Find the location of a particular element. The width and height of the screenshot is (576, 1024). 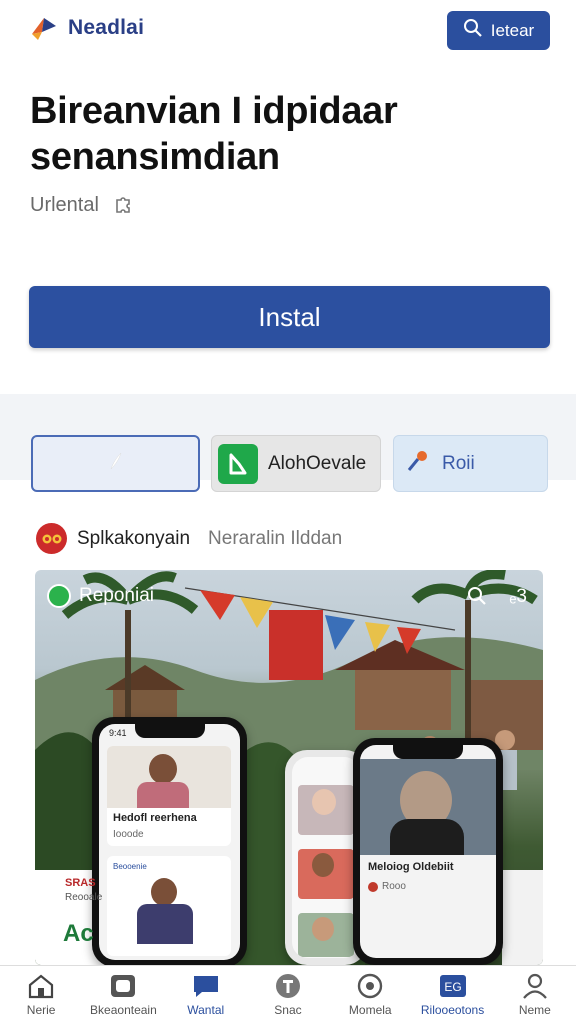

hero-overlay-text: Reponiai is located at coordinates (116, 595).